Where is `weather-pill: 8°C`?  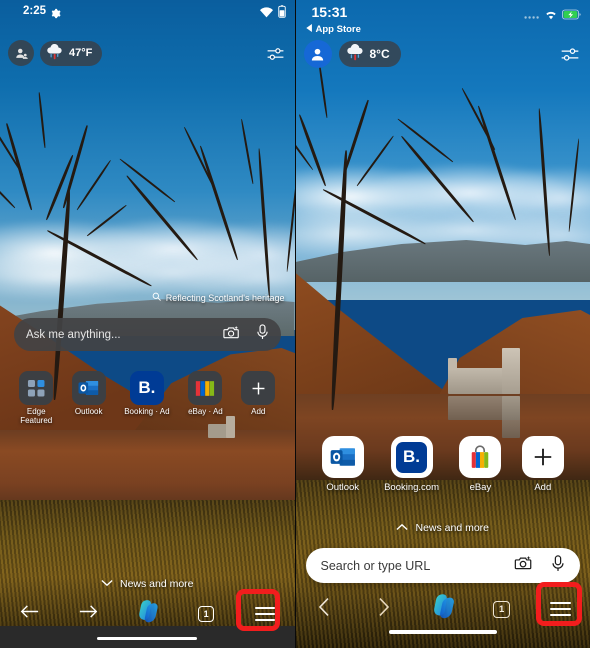
weather-pill: 8°C is located at coordinates (369, 54).